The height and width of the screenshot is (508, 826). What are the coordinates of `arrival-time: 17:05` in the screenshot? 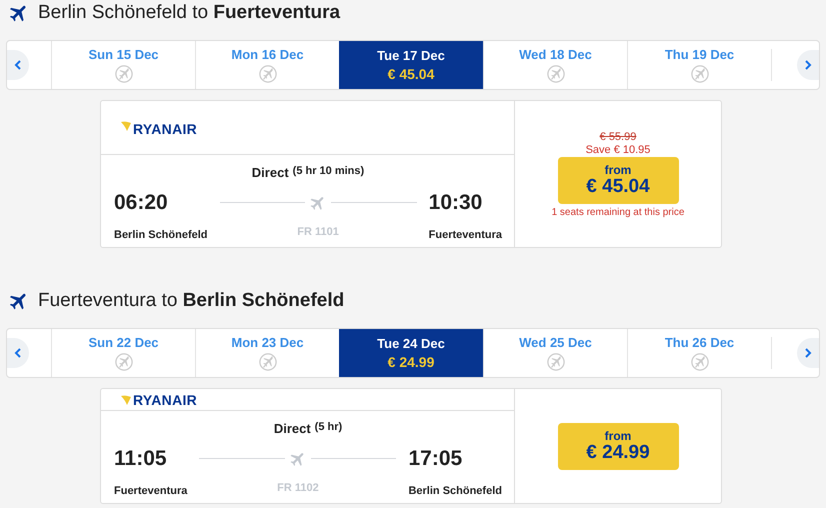 It's located at (436, 458).